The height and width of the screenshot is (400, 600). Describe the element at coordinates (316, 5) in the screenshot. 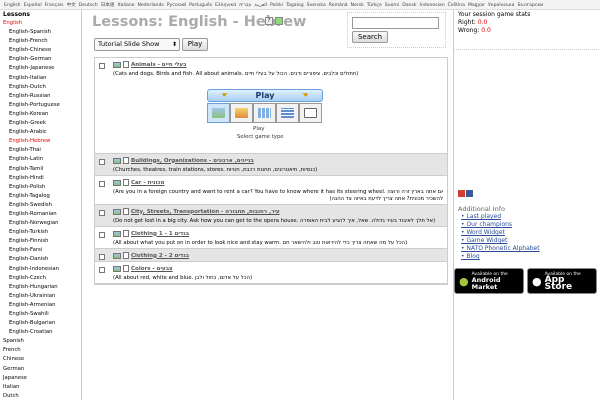

I see `language-link: Svenska` at that location.